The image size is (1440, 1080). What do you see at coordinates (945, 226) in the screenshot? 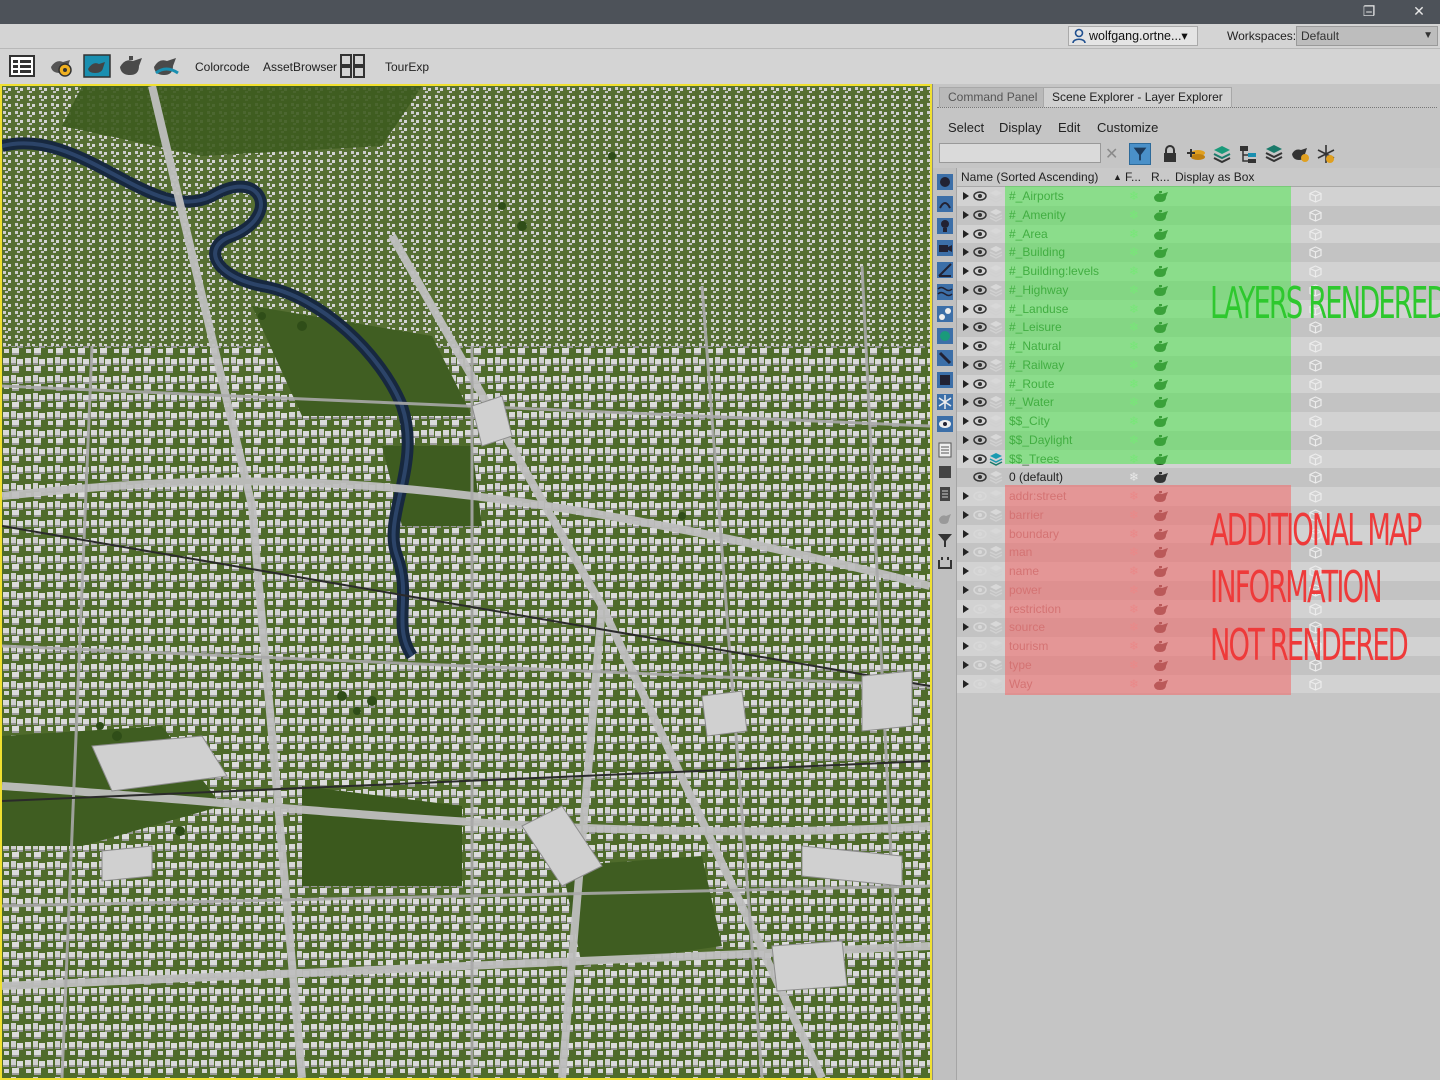
I see `light-filter-icon` at bounding box center [945, 226].